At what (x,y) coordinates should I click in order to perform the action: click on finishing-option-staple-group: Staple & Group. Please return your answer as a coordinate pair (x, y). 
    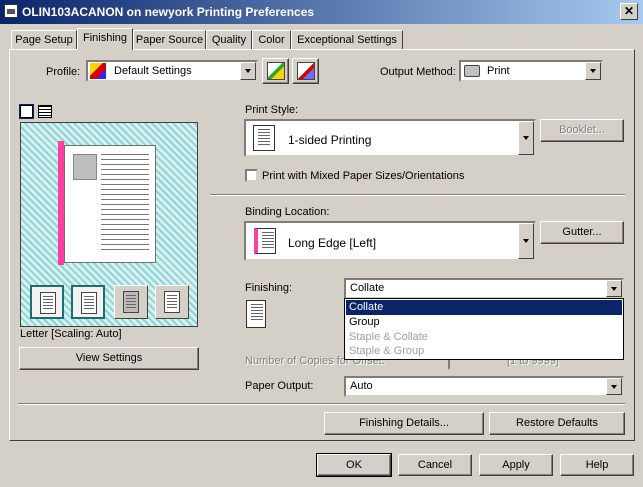
    Looking at the image, I should click on (484, 351).